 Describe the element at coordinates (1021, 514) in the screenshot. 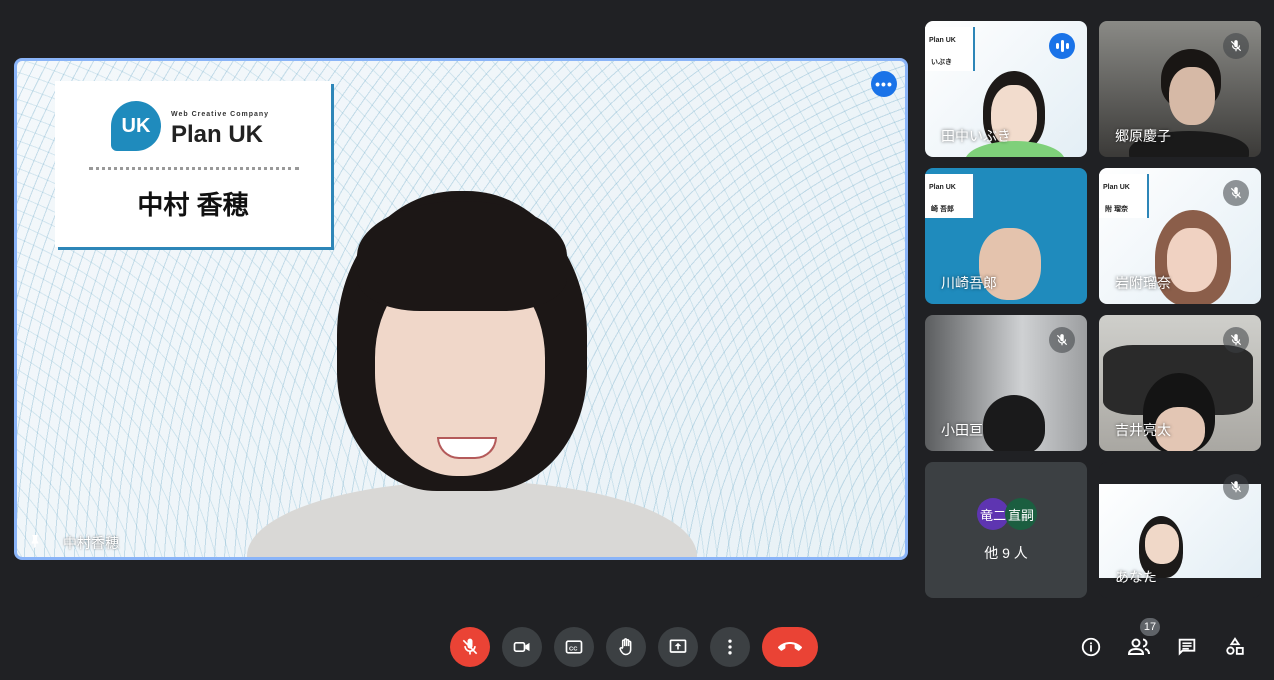

I see `avatar: 直嗣` at that location.